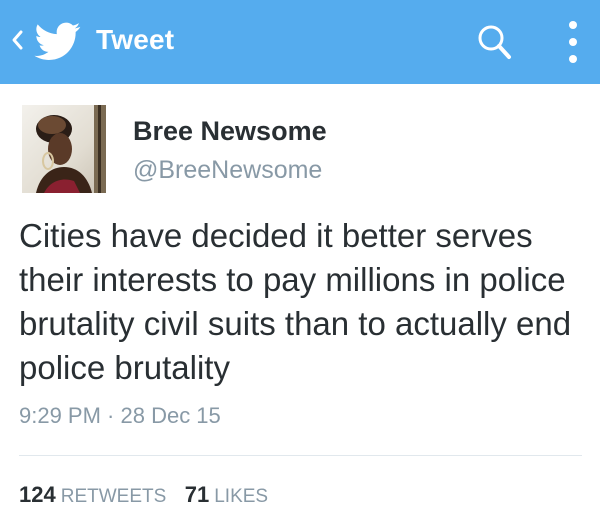 The width and height of the screenshot is (600, 523). Describe the element at coordinates (17, 40) in the screenshot. I see `chevron-left-icon` at that location.